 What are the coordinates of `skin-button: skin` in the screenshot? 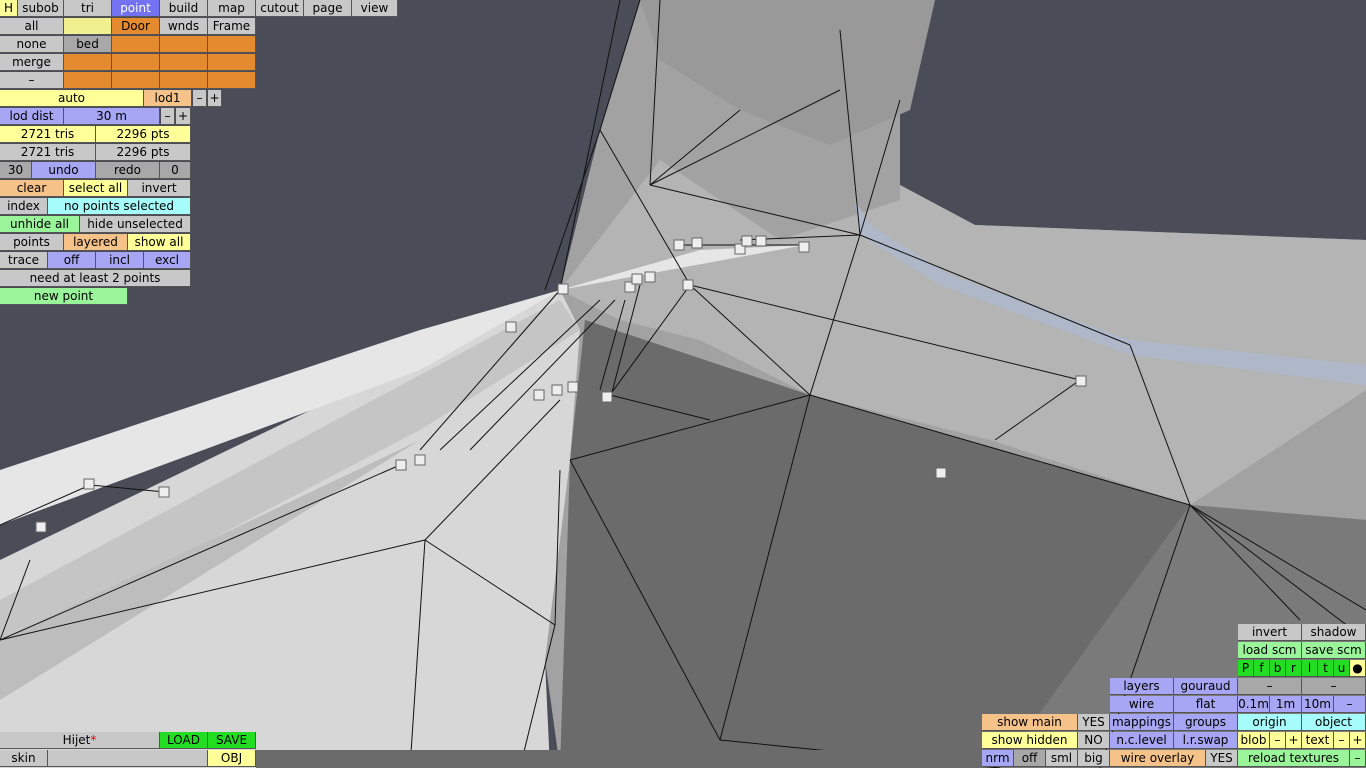 It's located at (24, 758).